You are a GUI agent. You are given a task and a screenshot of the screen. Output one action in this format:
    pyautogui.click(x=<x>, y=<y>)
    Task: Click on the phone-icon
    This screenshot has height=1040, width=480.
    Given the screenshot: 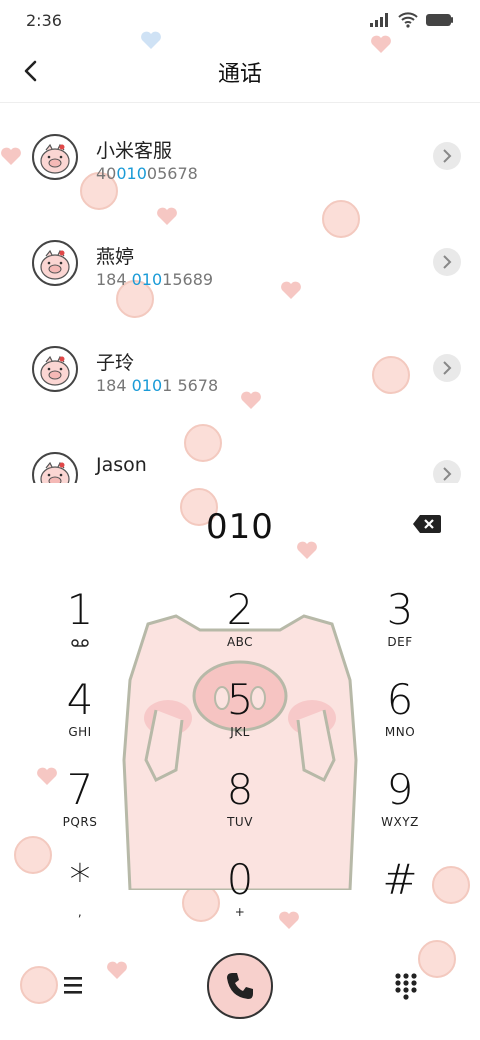 What is the action you would take?
    pyautogui.click(x=240, y=986)
    